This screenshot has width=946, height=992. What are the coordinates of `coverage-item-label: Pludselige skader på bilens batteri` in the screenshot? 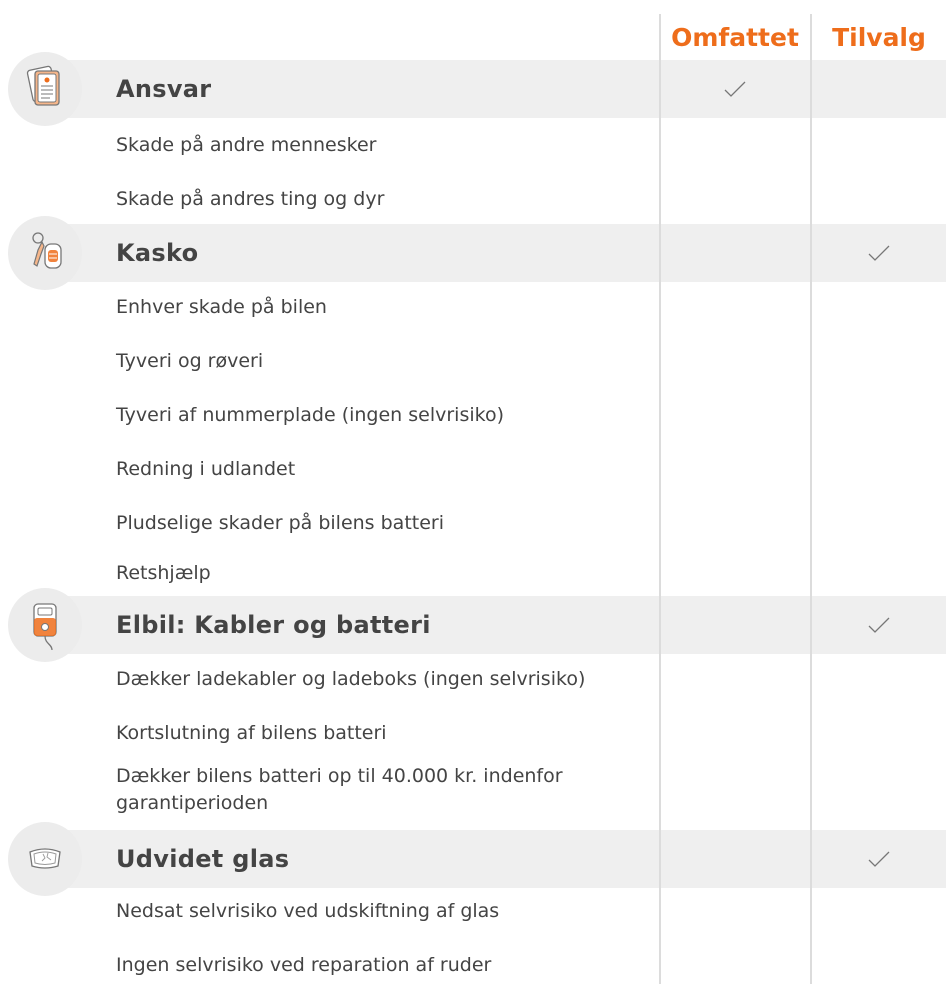 It's located at (280, 523).